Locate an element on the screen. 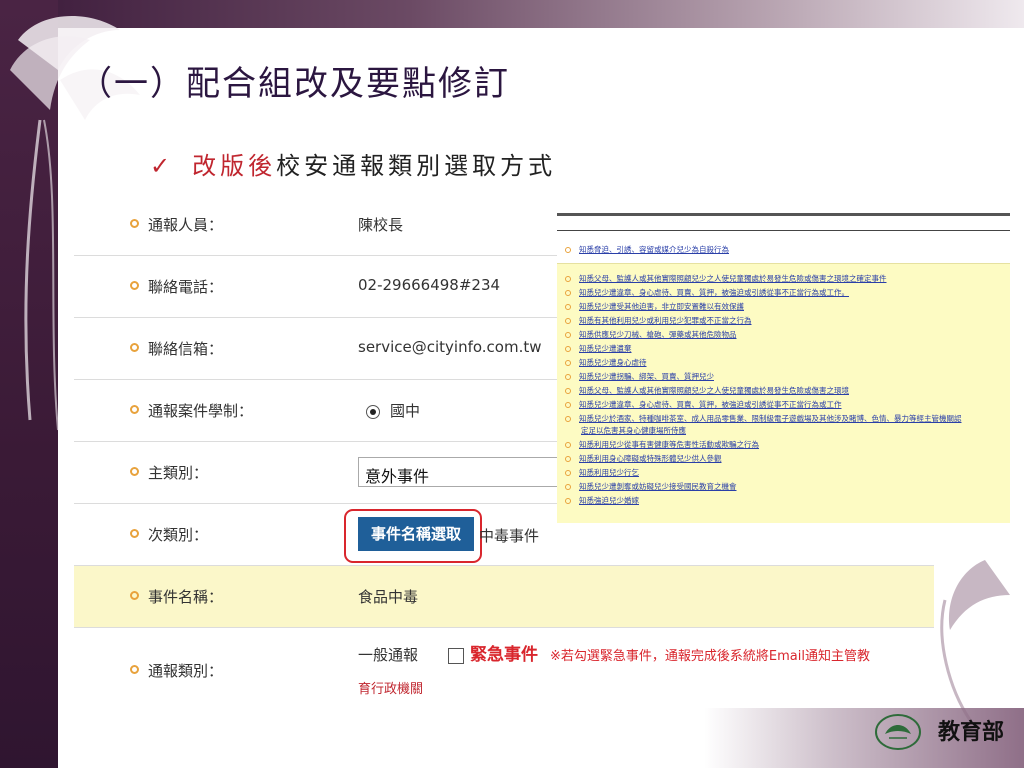 This screenshot has height=768, width=1024. school-level-label: 通報案件學制： is located at coordinates (201, 411).